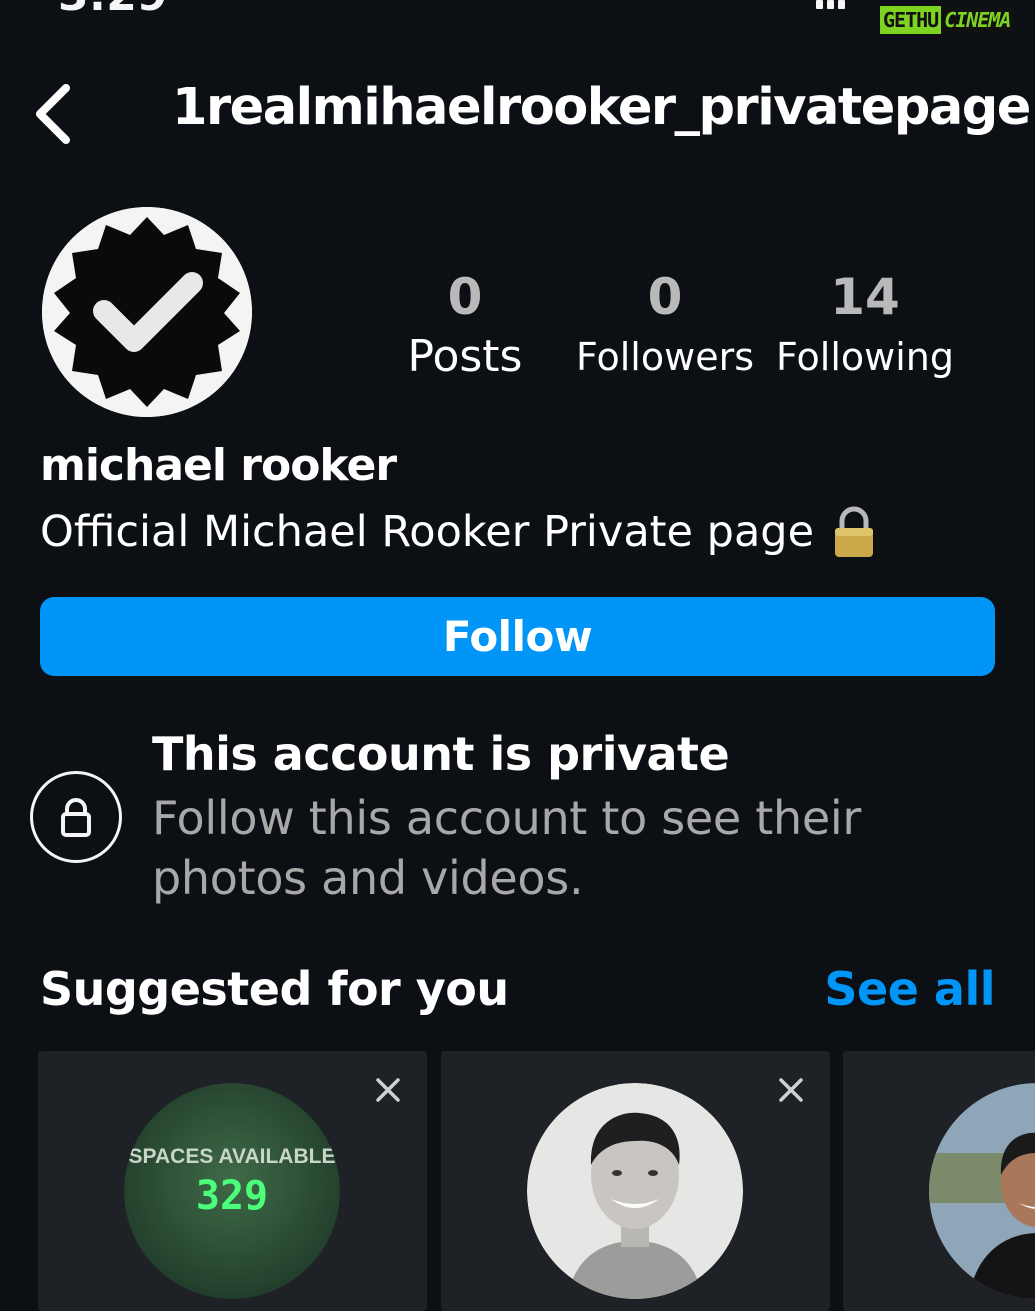 The image size is (1035, 1311). I want to click on profile-header: 1realmihaelrooker_privatepage, so click(517, 110).